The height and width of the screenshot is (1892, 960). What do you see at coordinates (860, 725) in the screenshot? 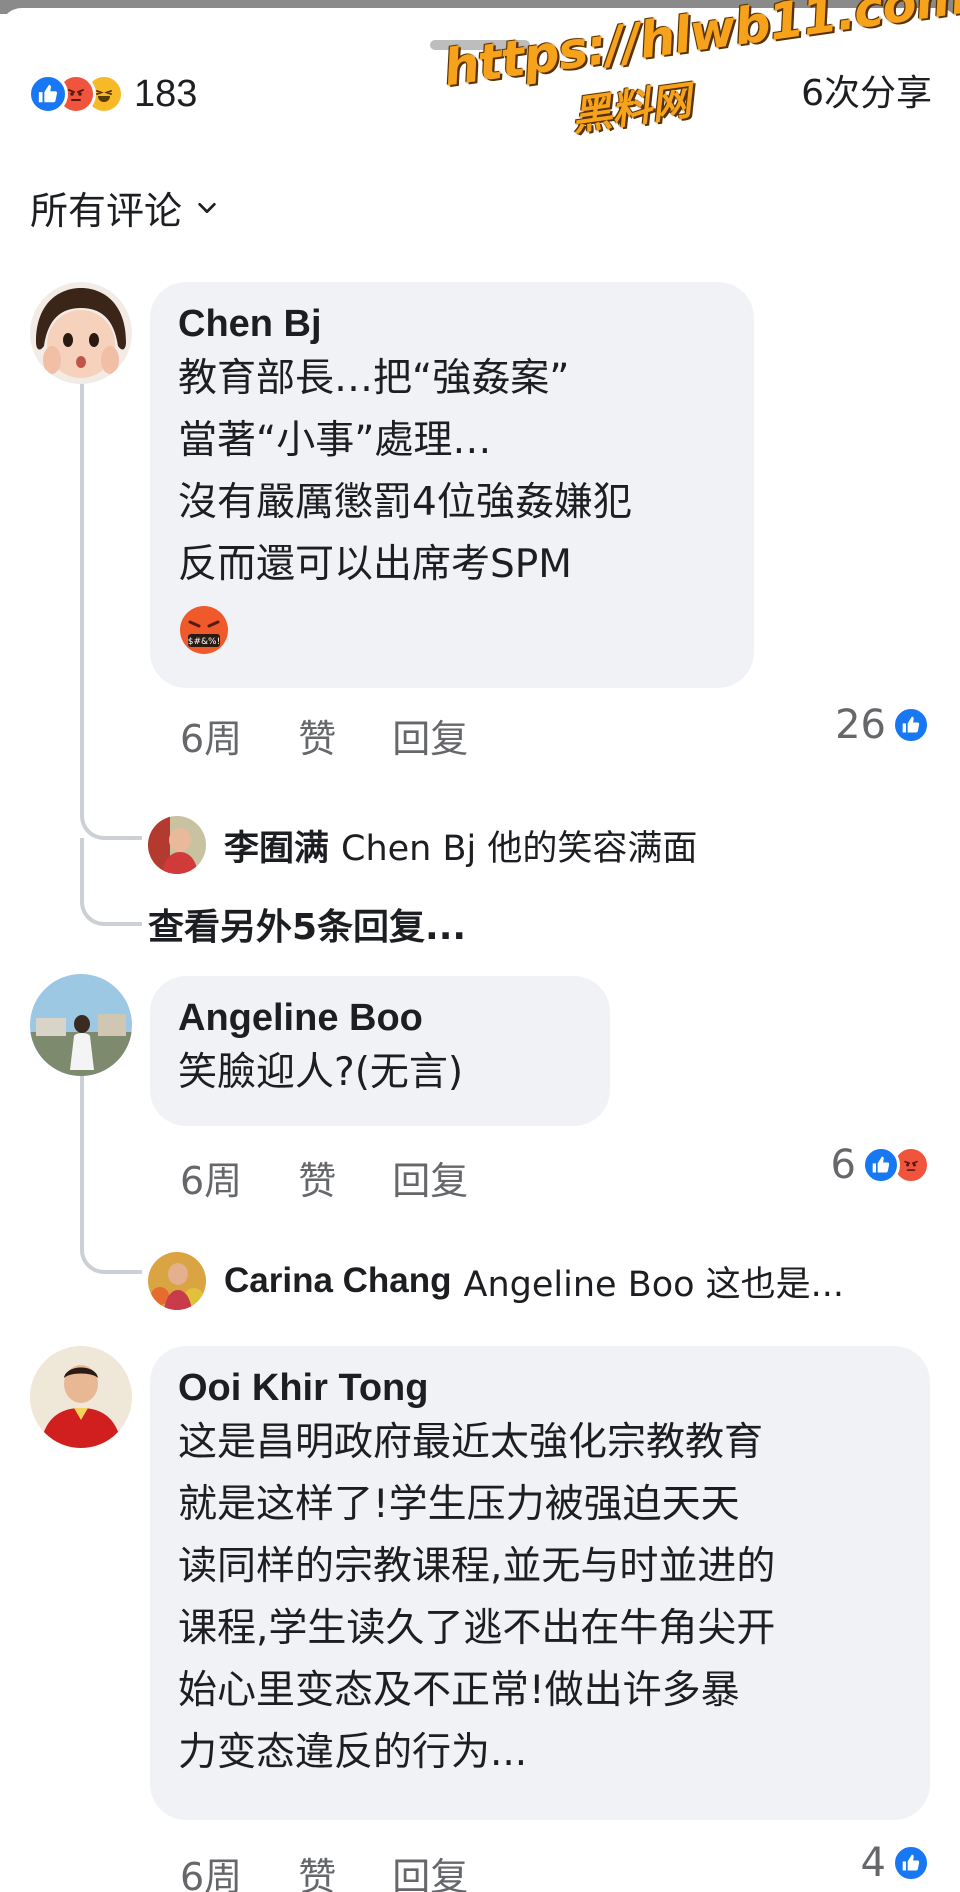
I see `reaction-number: 26` at bounding box center [860, 725].